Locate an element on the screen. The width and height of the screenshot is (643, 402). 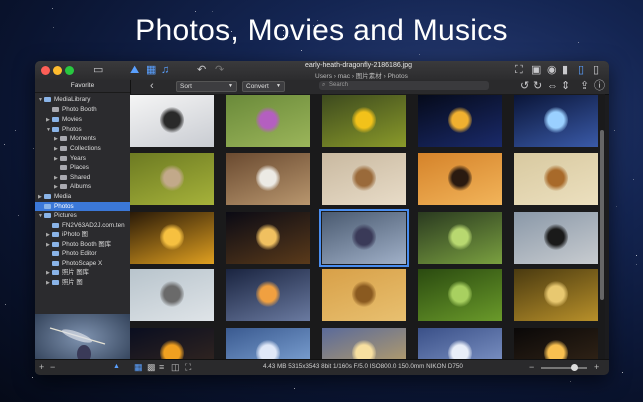
rotate-right-icon: ↷ is located at coordinates (219, 70).